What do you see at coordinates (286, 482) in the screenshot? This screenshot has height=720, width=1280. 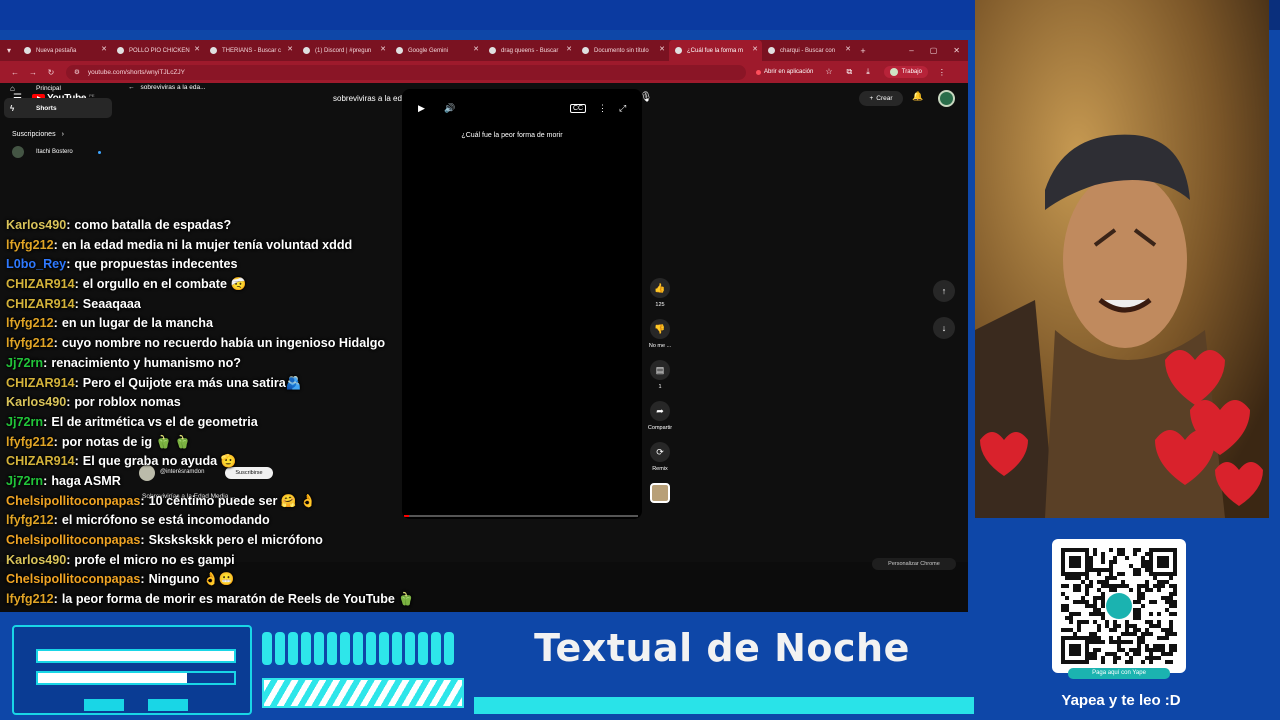 I see `chat-message: Jj72rn: haga ASMR` at bounding box center [286, 482].